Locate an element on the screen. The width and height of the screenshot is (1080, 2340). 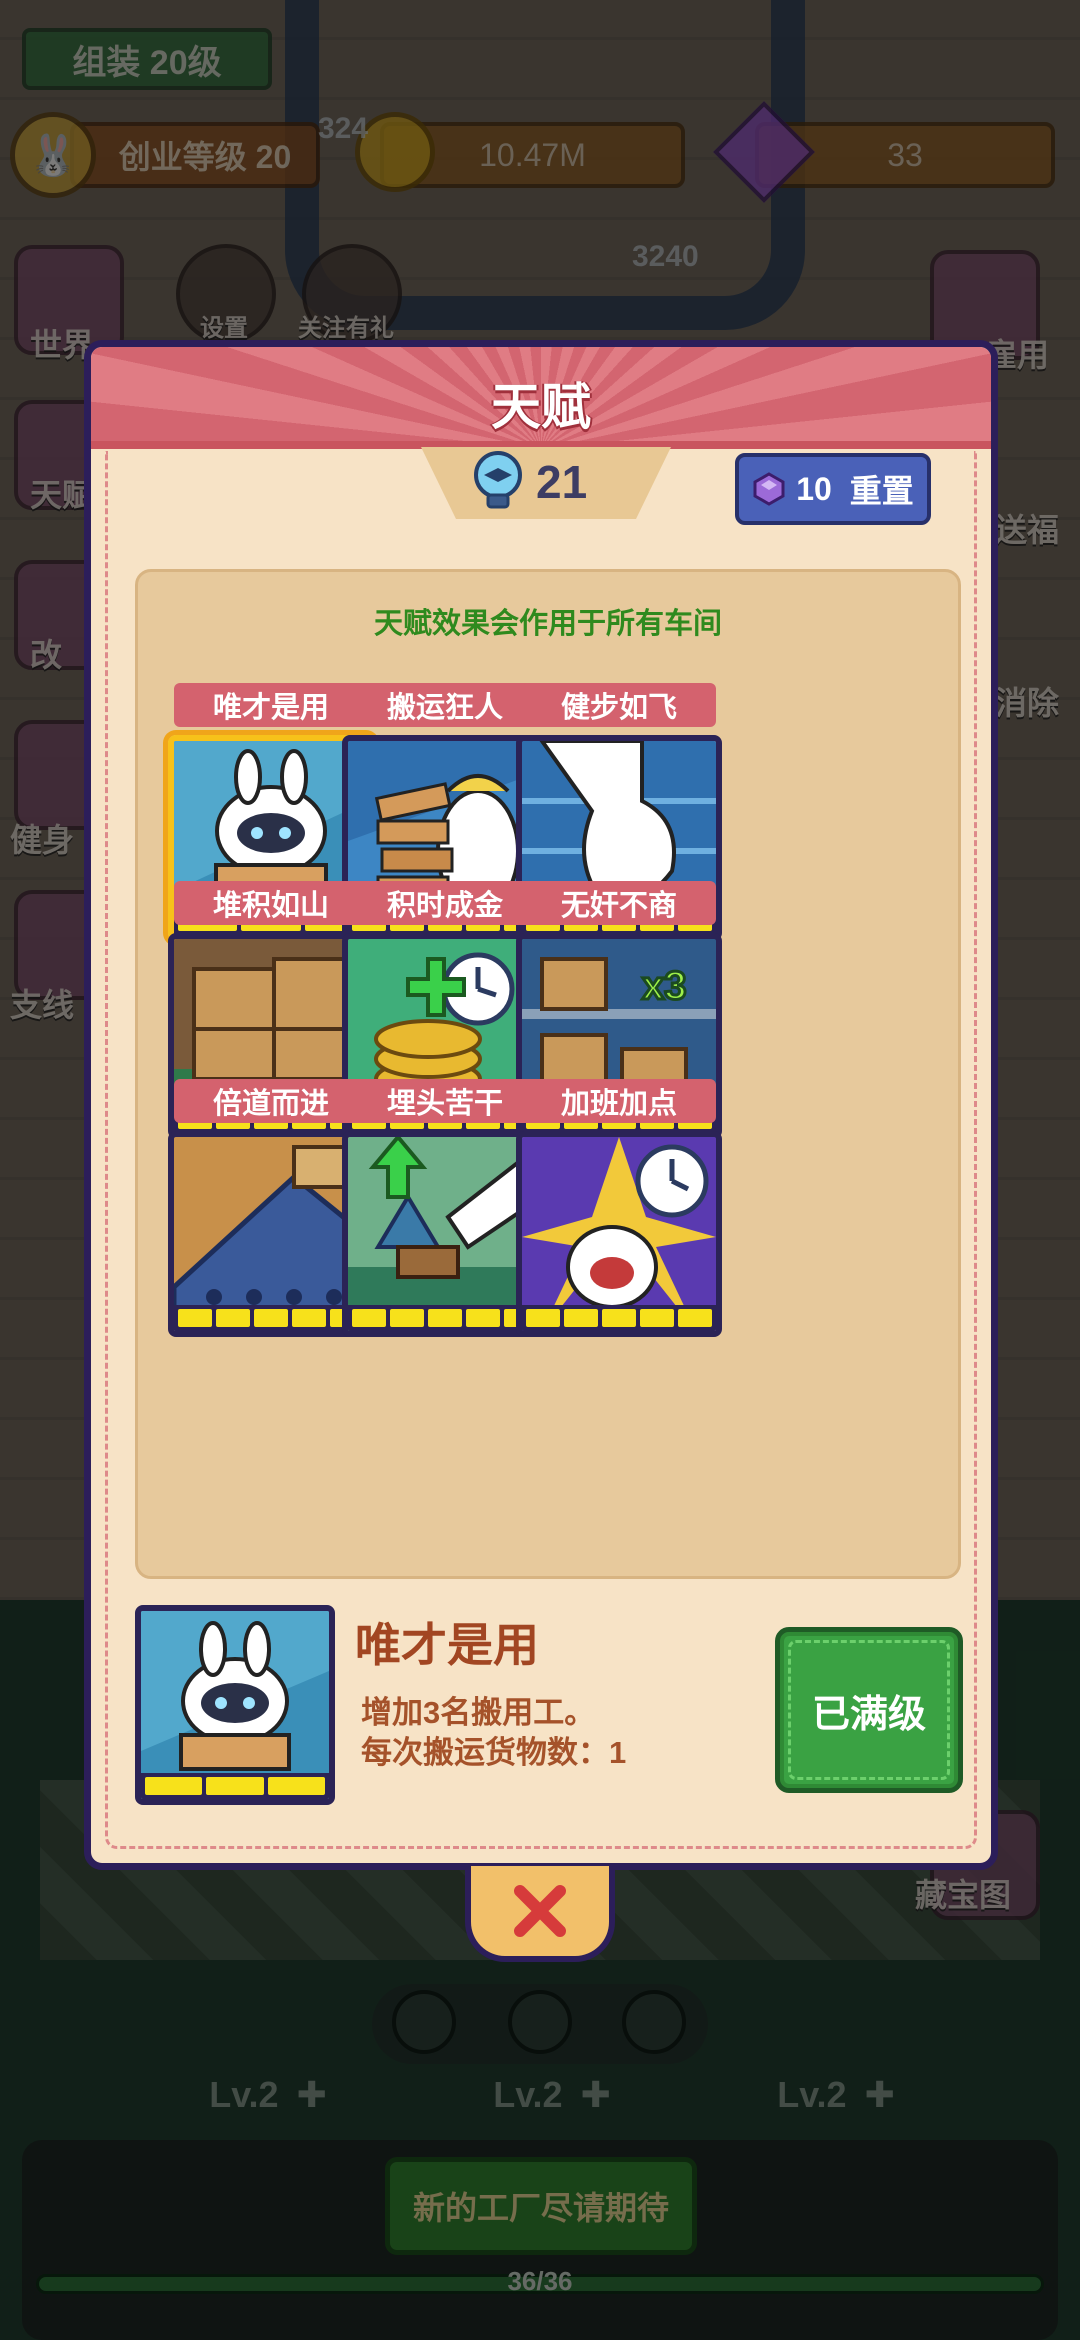
talent-slot: 加班加点 is located at coordinates (619, 1209).